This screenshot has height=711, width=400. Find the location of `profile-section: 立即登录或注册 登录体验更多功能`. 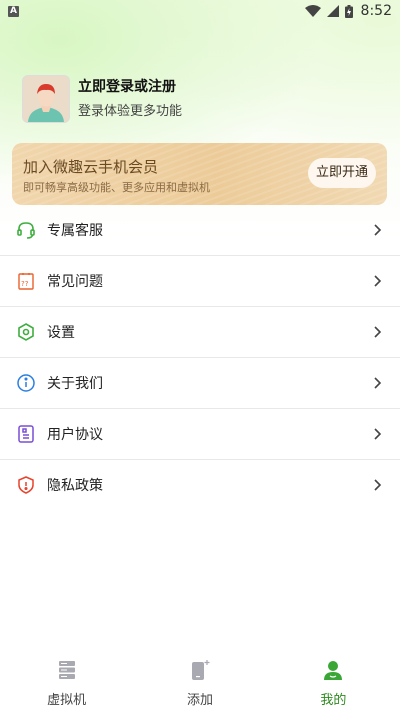

profile-section: 立即登录或注册 登录体验更多功能 is located at coordinates (102, 99).